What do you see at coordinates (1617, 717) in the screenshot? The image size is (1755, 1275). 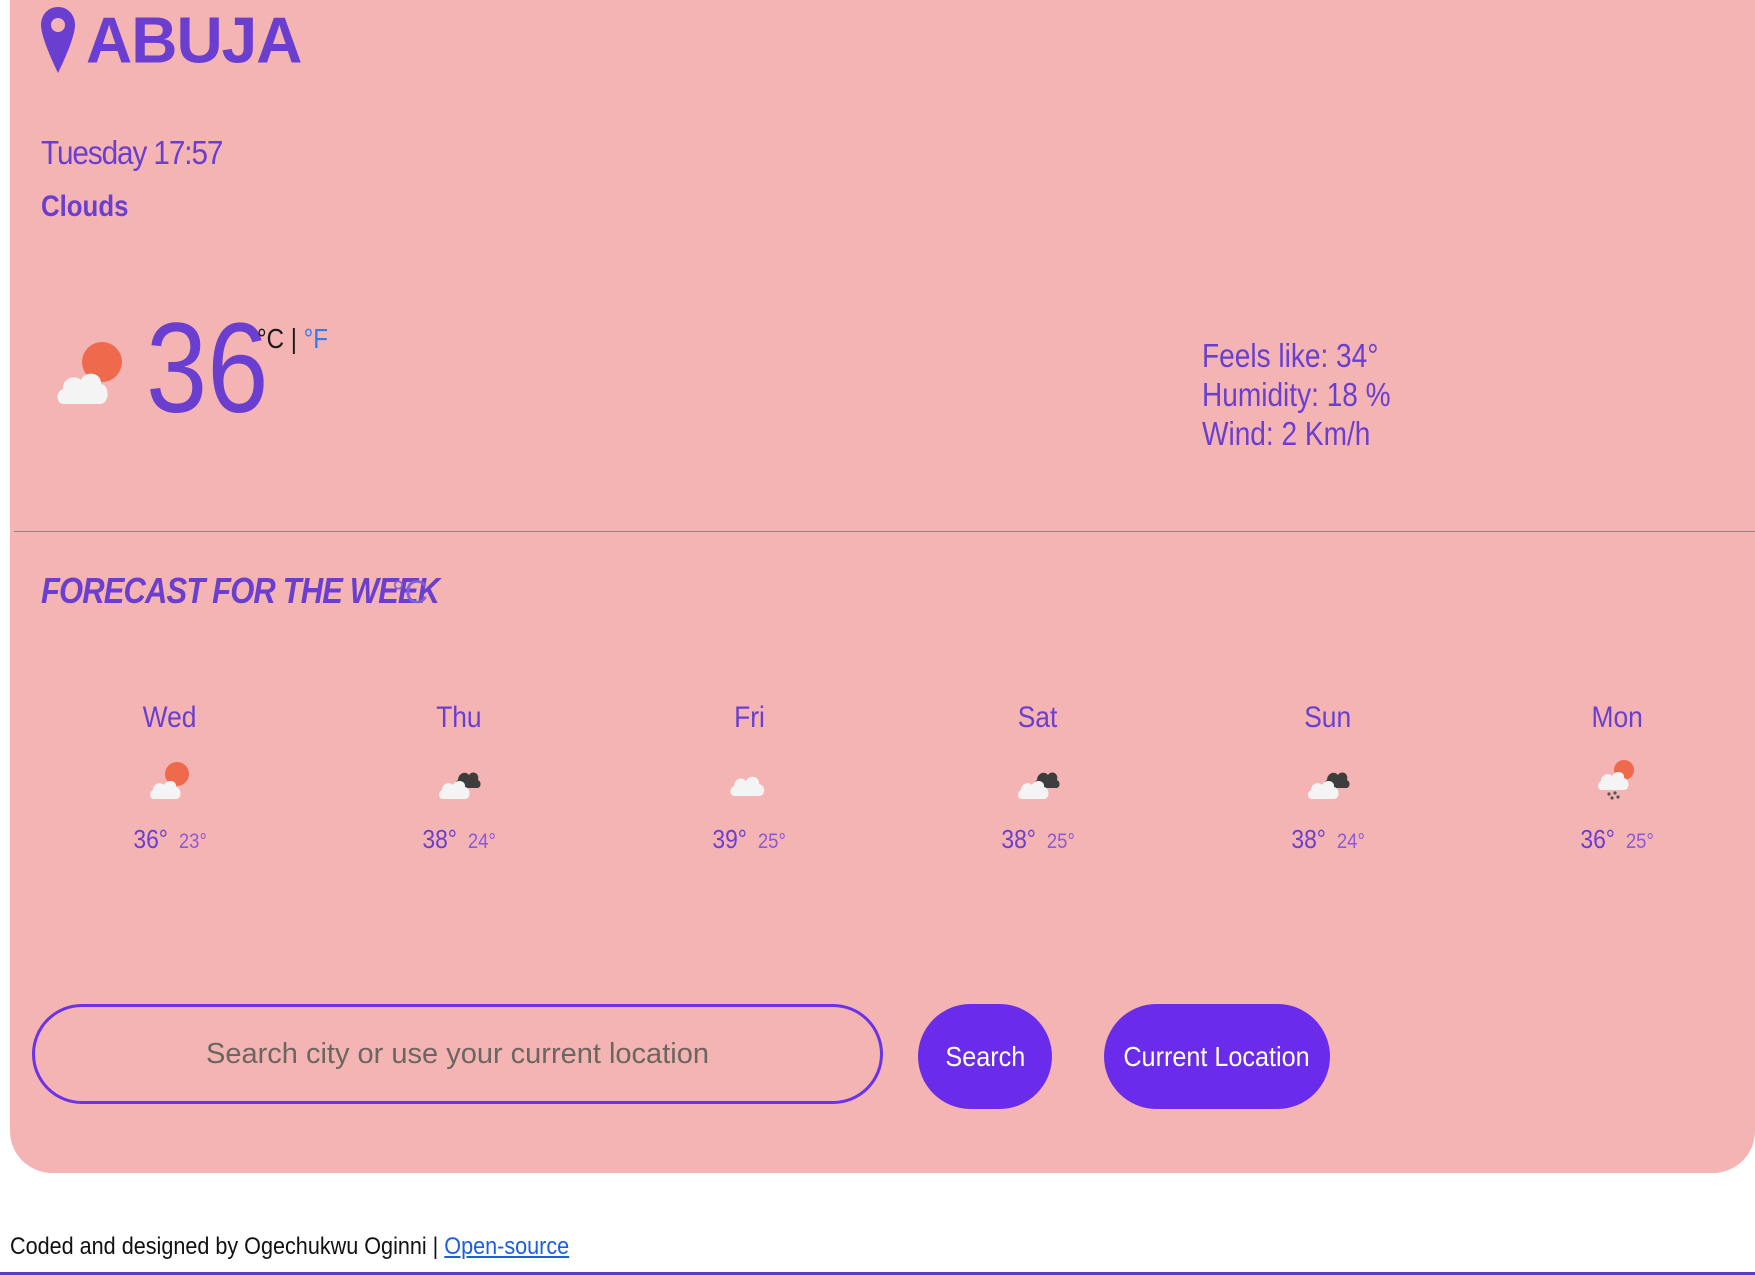 I see `forecast-day-name: Mon` at bounding box center [1617, 717].